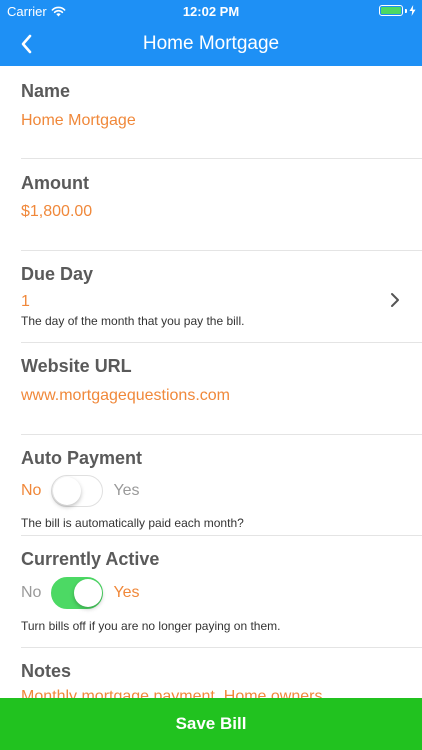 Image resolution: width=422 pixels, height=750 pixels. Describe the element at coordinates (395, 300) in the screenshot. I see `chevron-right-icon` at that location.